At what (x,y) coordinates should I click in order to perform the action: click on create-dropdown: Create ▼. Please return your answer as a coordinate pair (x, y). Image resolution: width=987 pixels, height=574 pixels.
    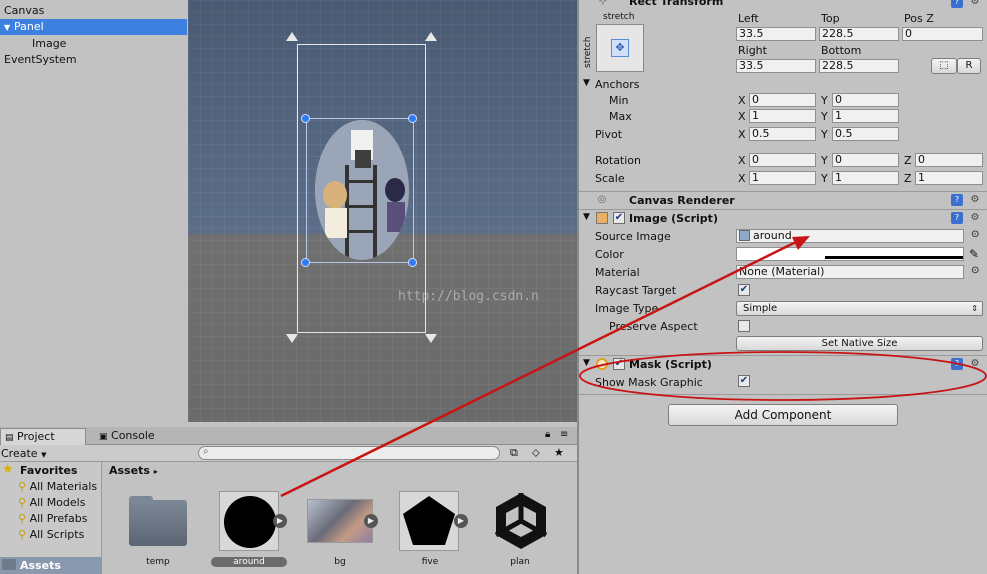
    Looking at the image, I should click on (23, 453).